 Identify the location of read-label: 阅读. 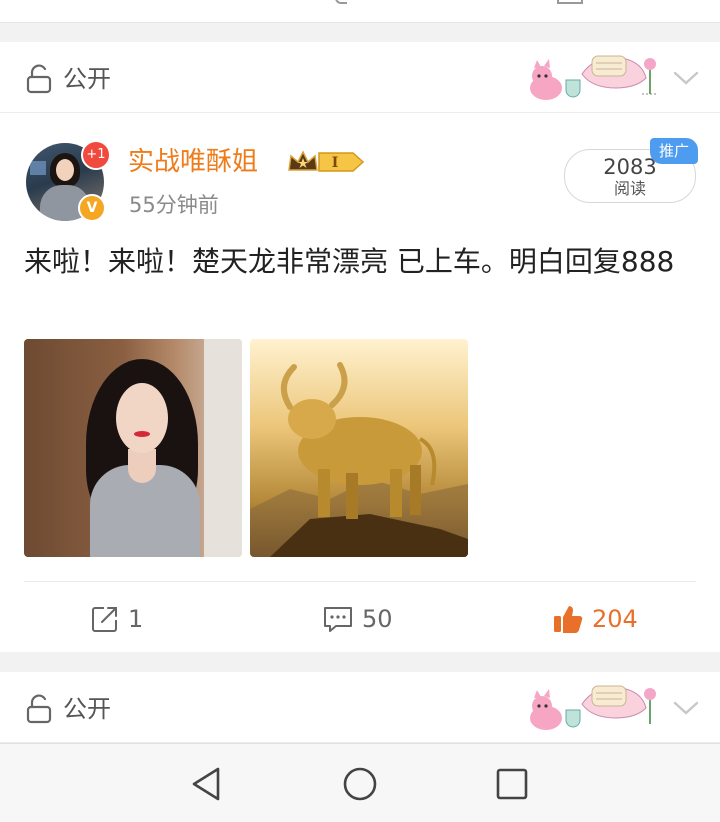
(629, 188).